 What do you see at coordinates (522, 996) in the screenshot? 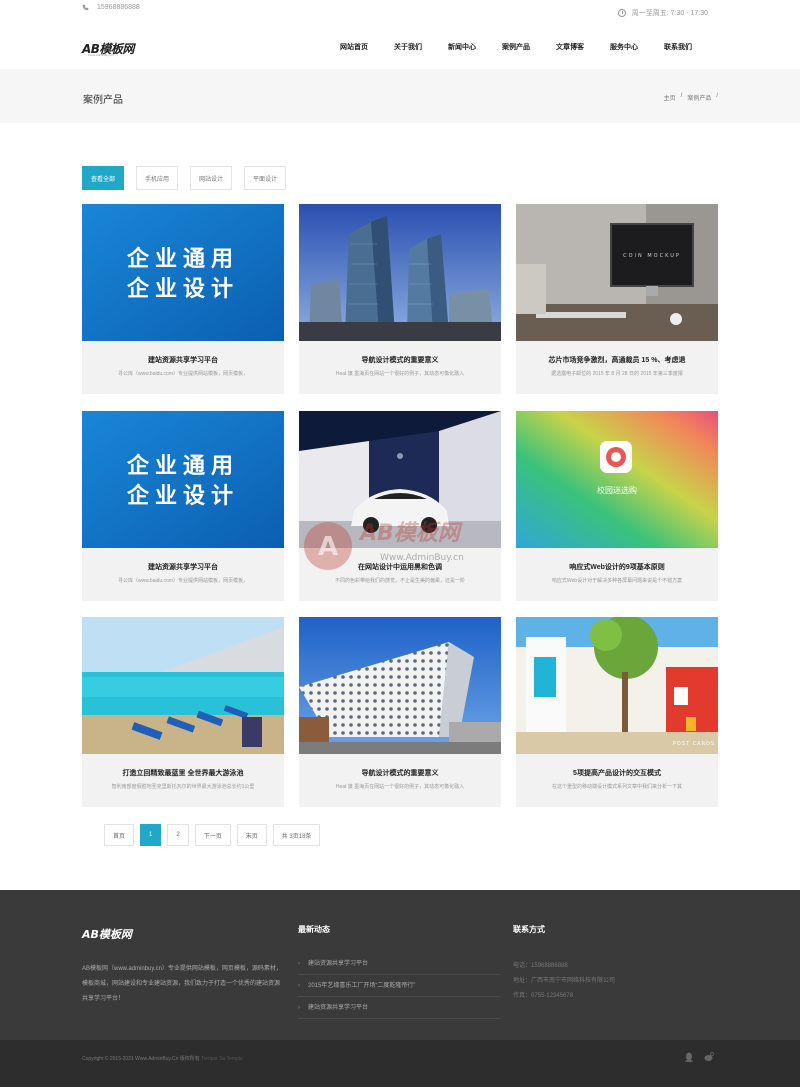
I see `contact-label: 传真：` at bounding box center [522, 996].